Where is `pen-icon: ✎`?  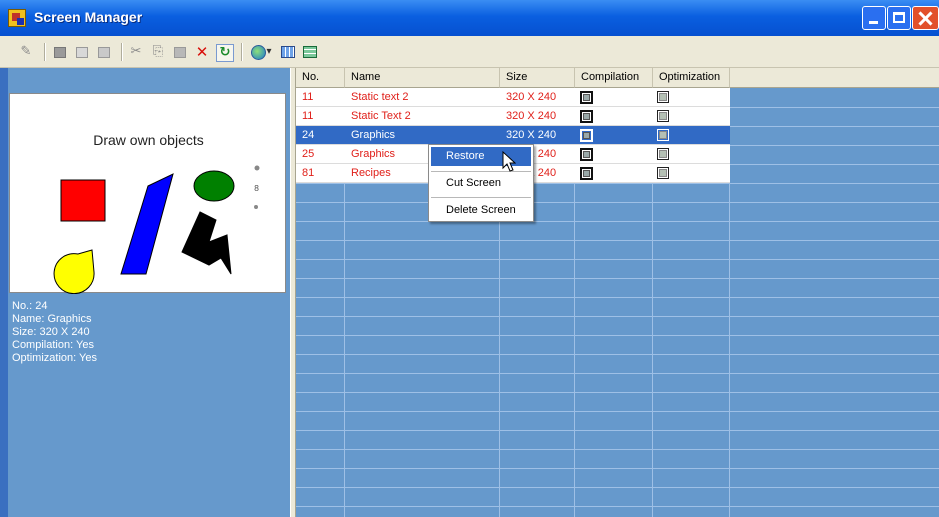 pen-icon: ✎ is located at coordinates (26, 52).